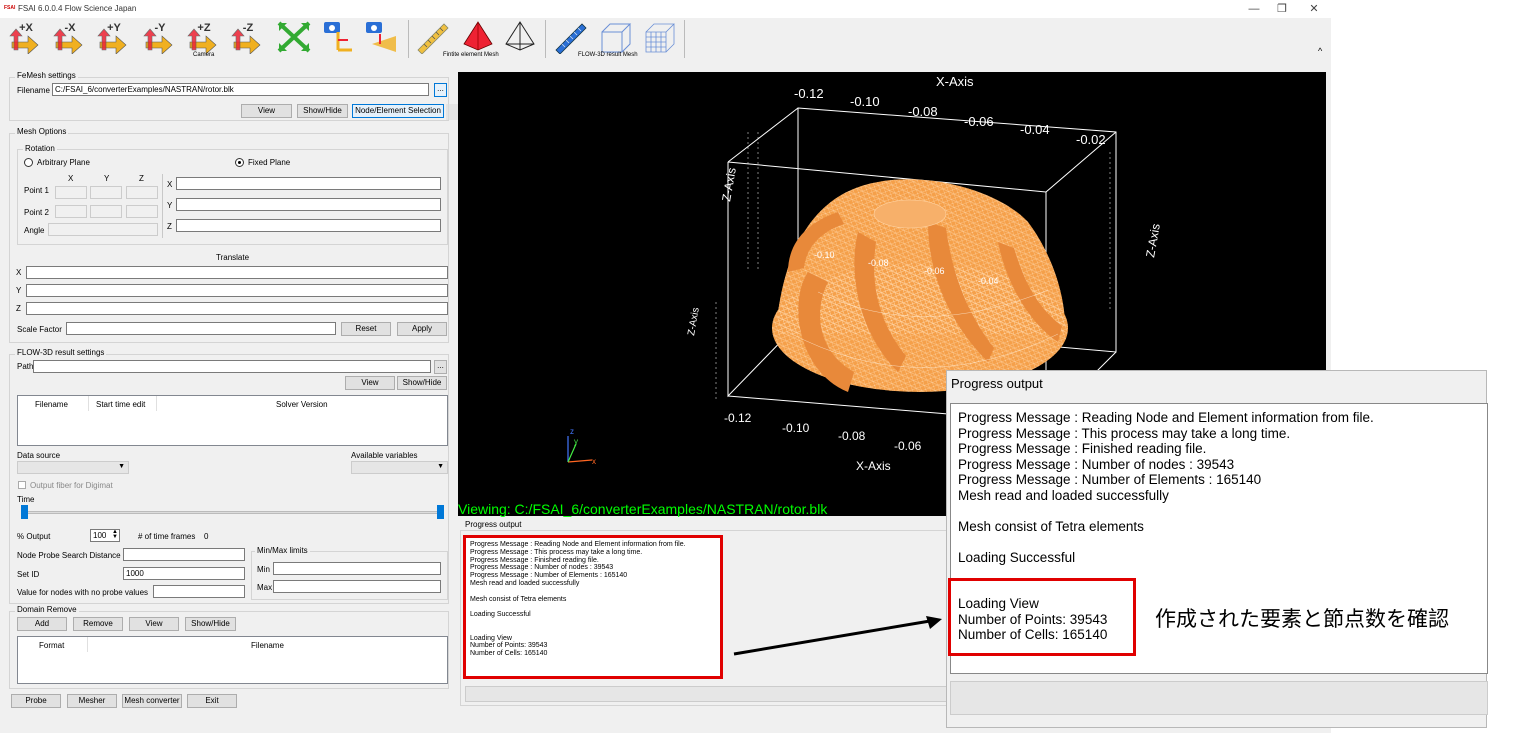  What do you see at coordinates (471, 55) in the screenshot?
I see `fem-caption: Fintite element Mesh` at bounding box center [471, 55].